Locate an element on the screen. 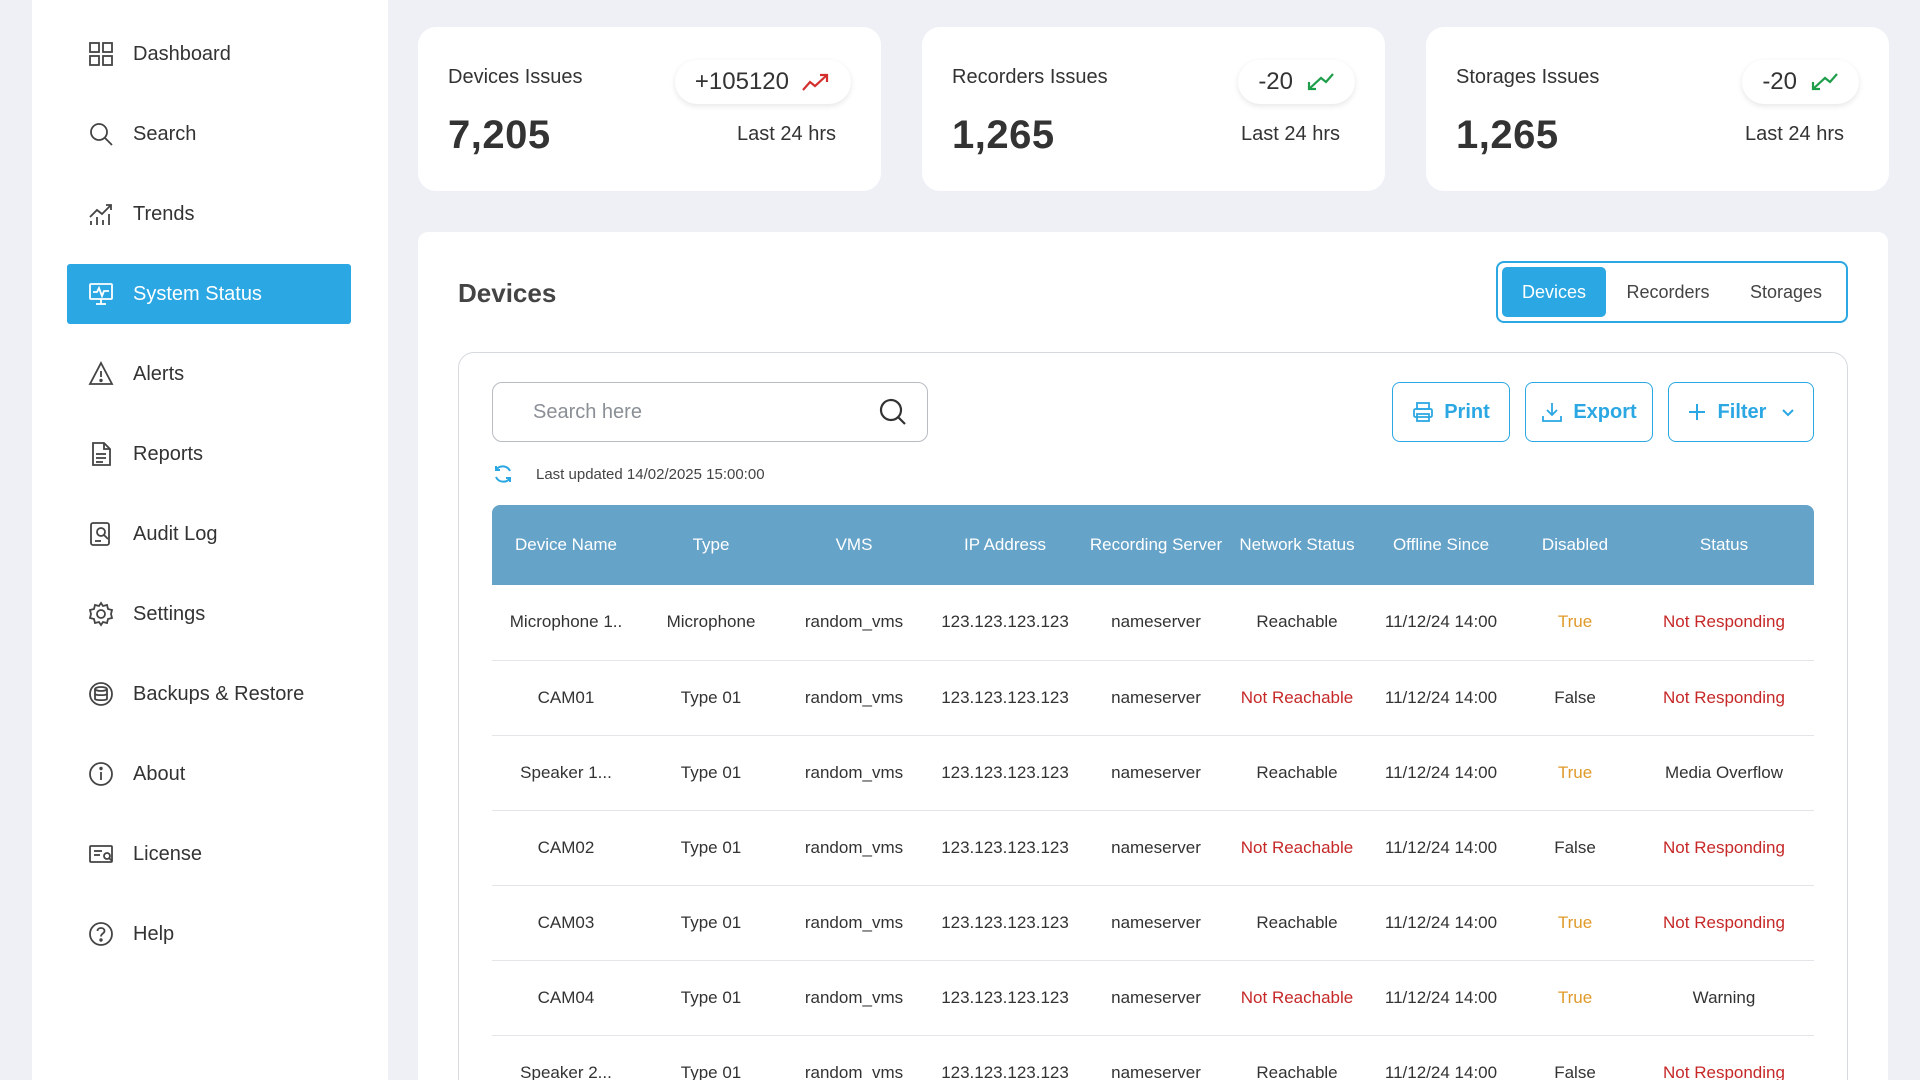 This screenshot has height=1080, width=1920. column-header: Disabled is located at coordinates (1575, 545).